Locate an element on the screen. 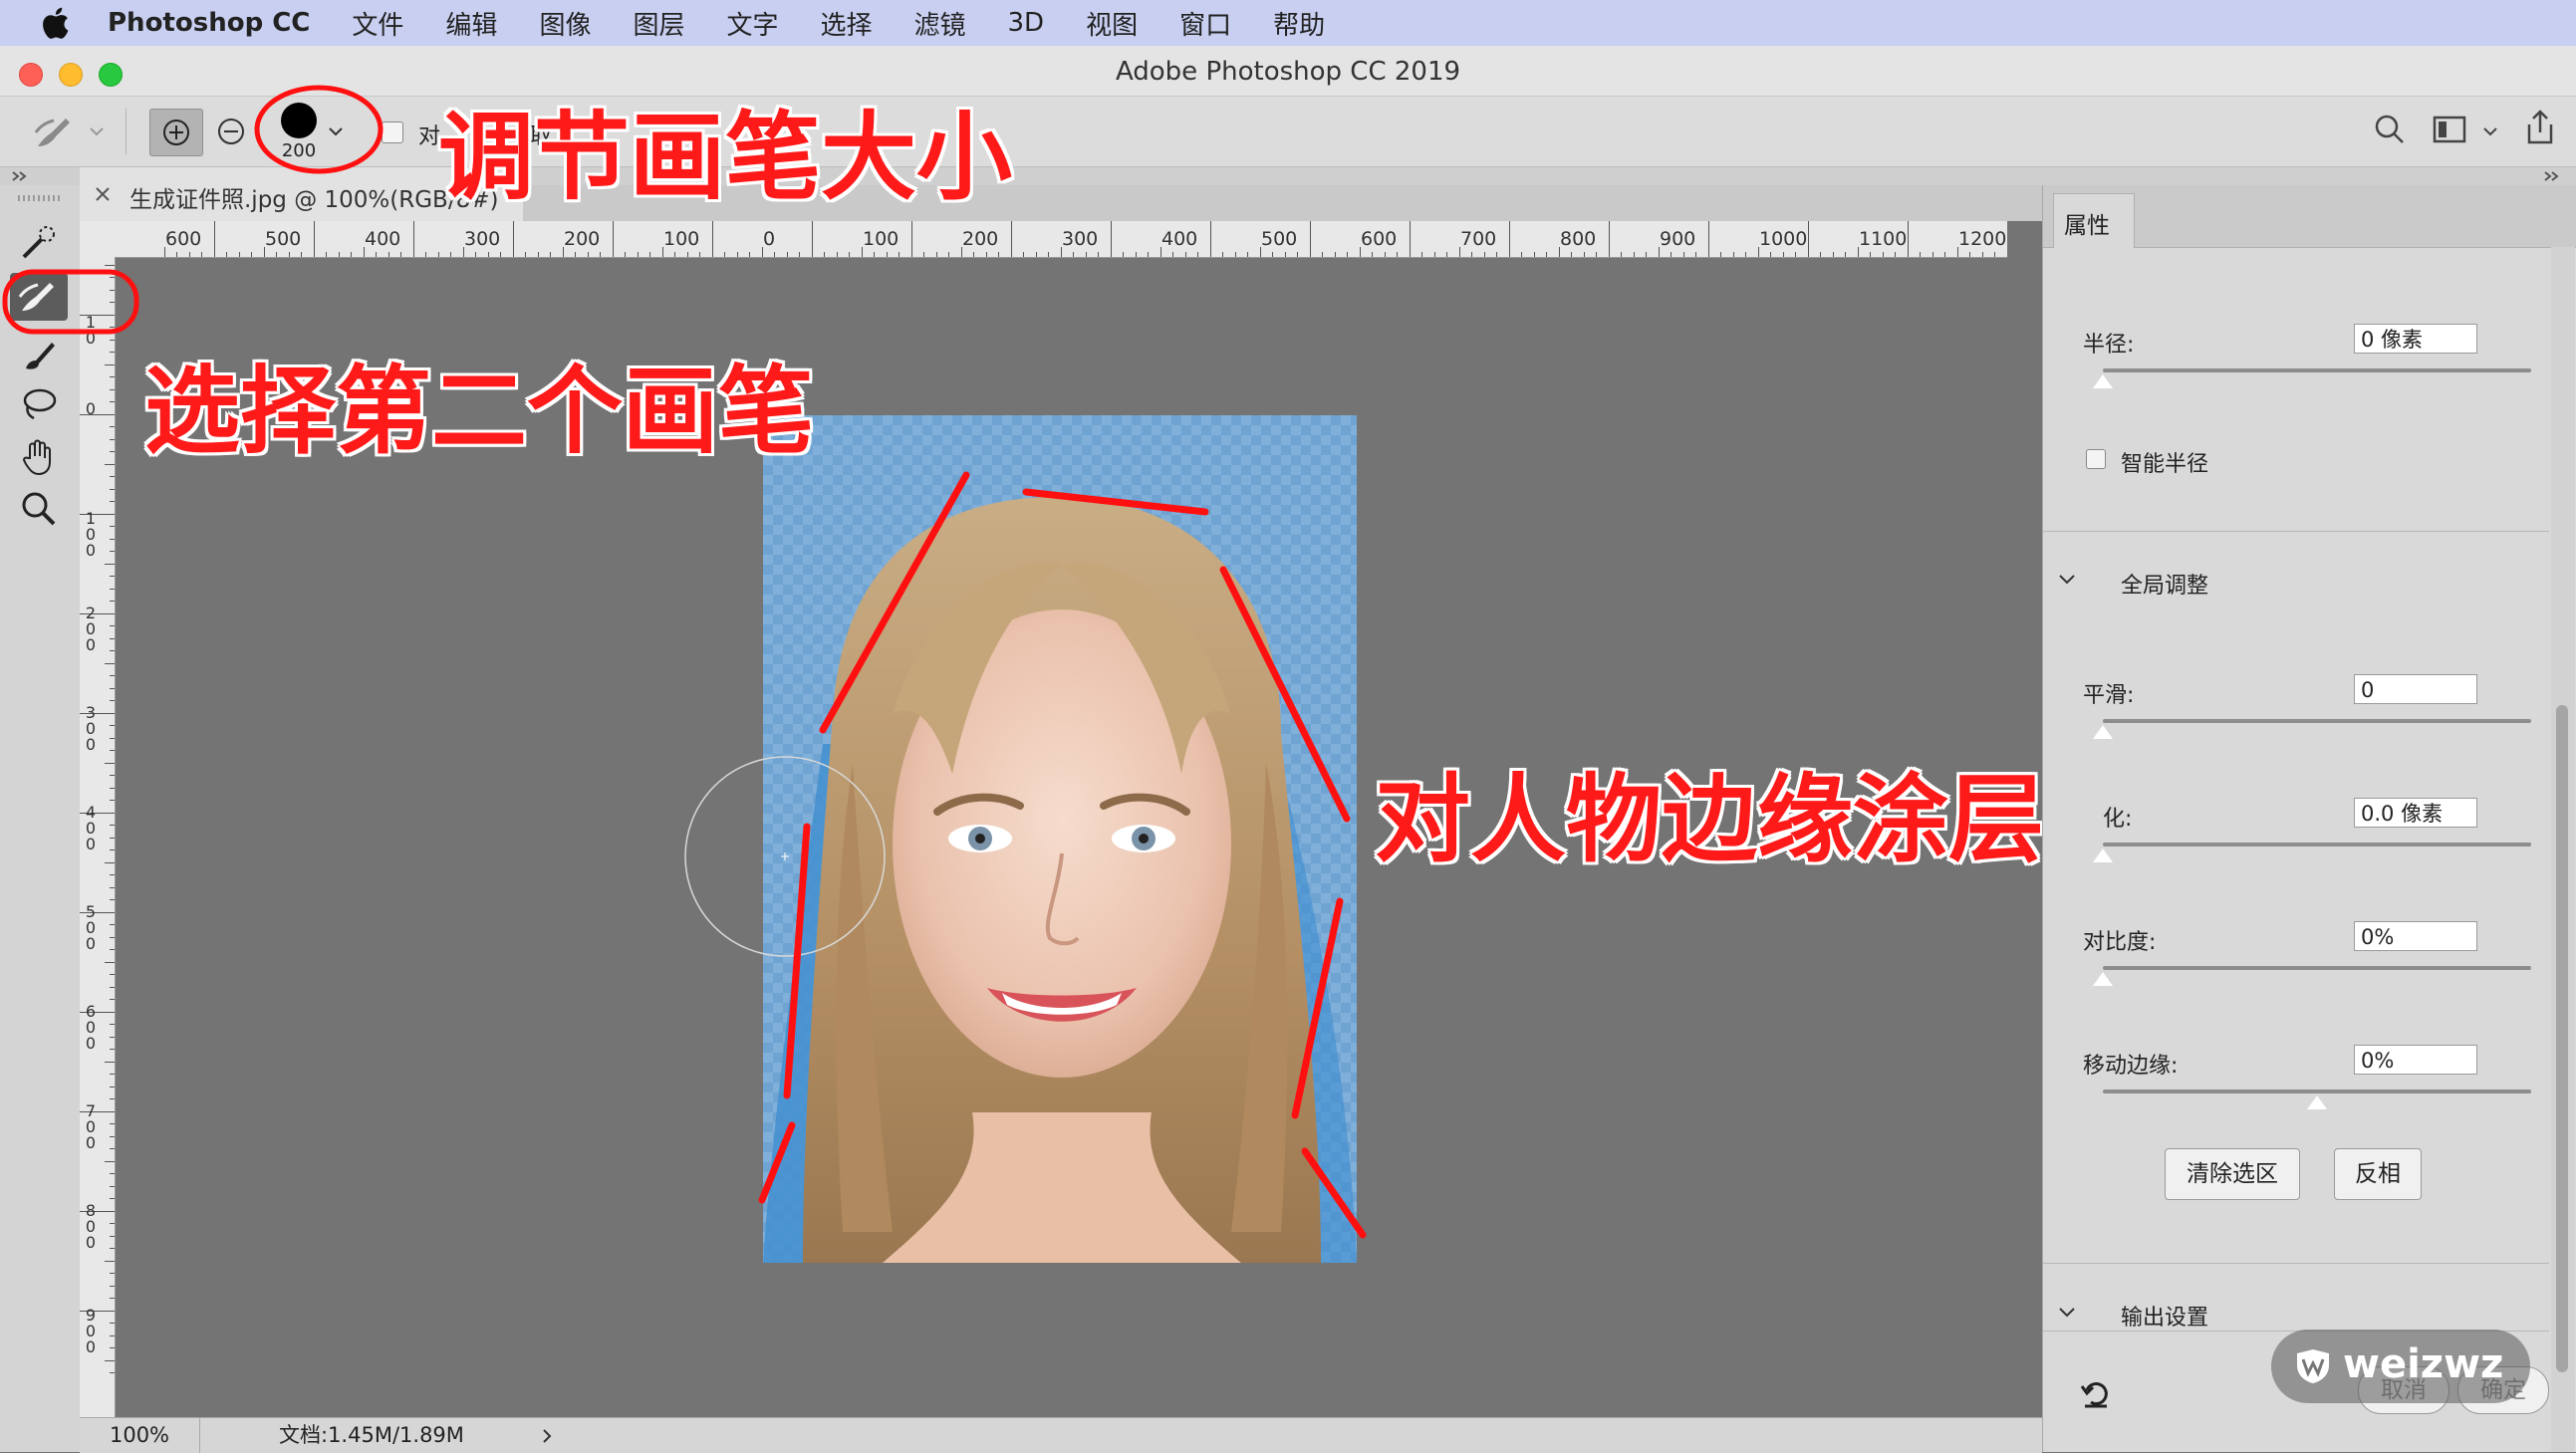 This screenshot has height=1453, width=2576. ruler-origin is located at coordinates (98, 239).